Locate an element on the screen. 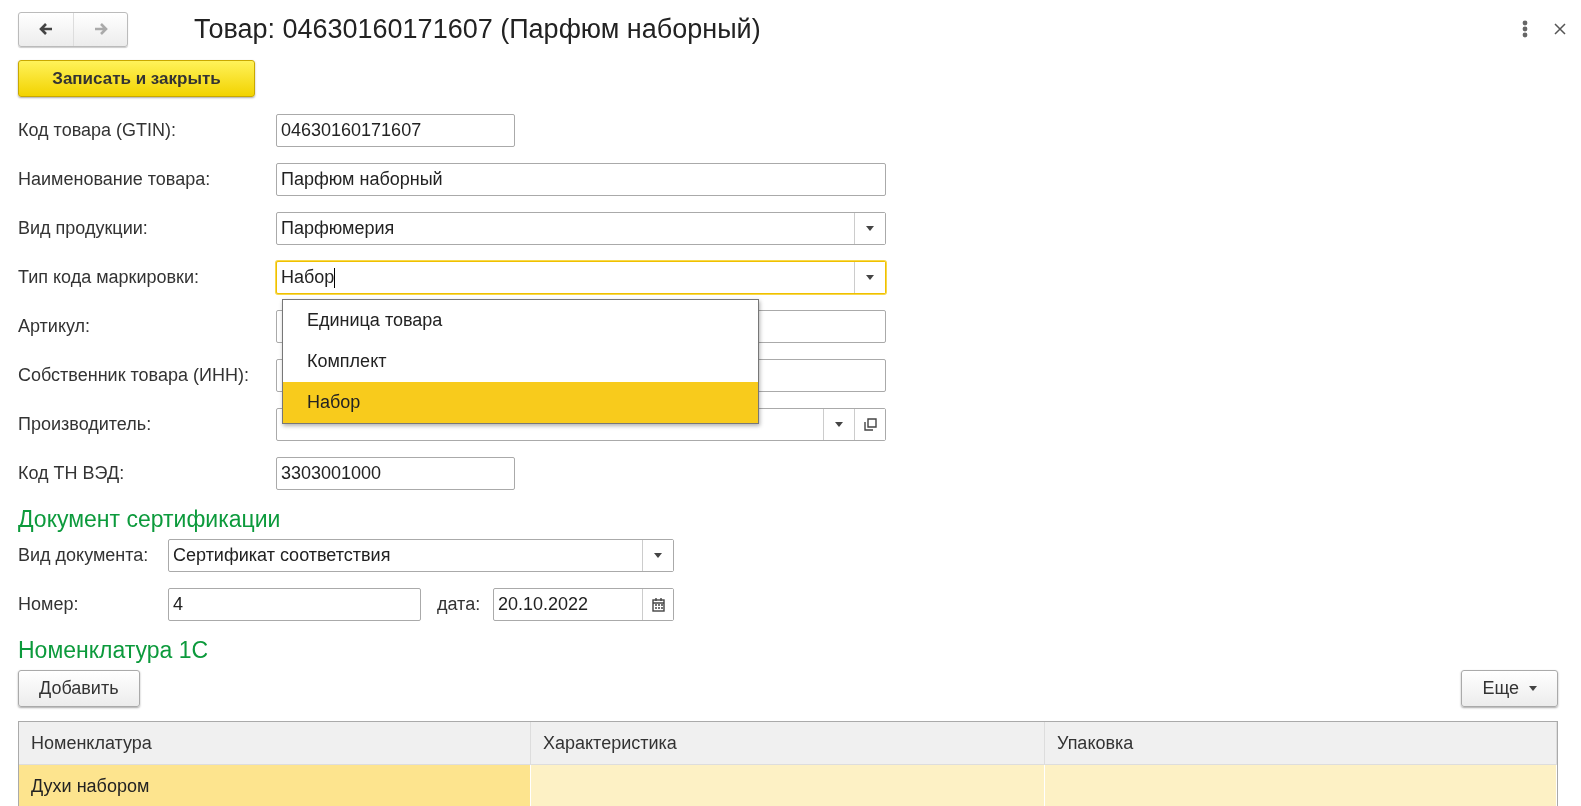 This screenshot has width=1581, height=806. table-cell: Духи набором is located at coordinates (275, 785).